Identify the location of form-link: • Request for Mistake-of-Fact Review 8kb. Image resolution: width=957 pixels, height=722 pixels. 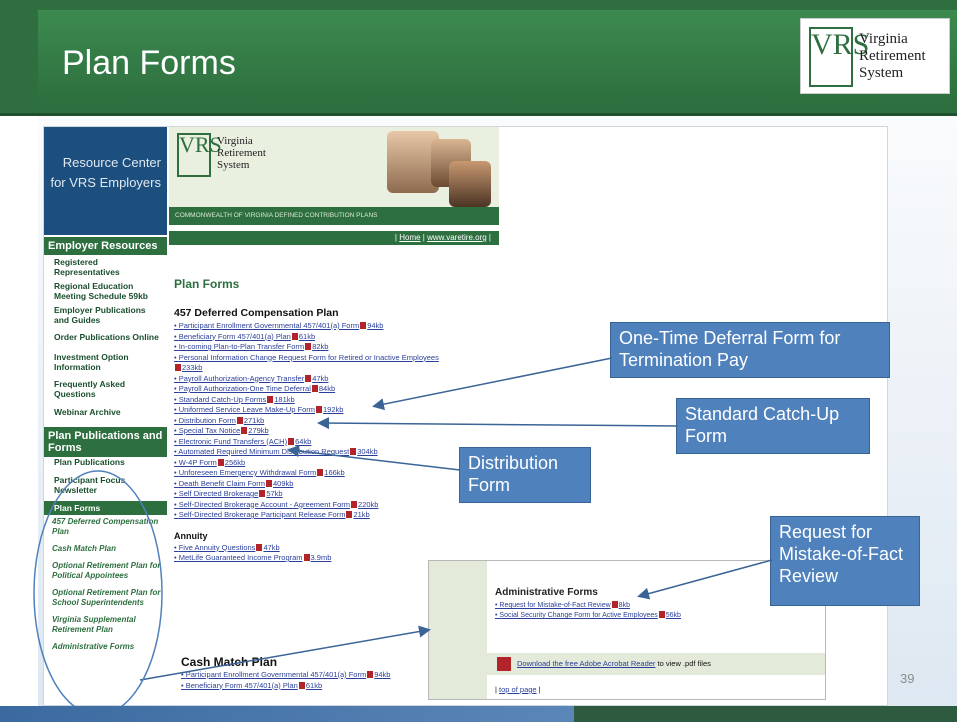
(588, 606).